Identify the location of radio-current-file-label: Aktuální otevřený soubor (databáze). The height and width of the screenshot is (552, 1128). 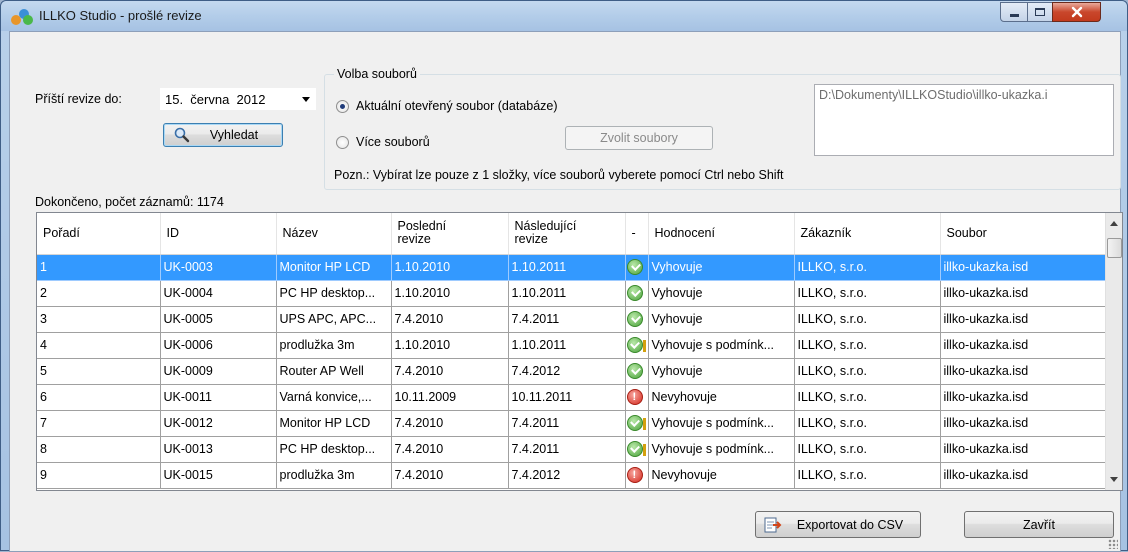
(457, 106).